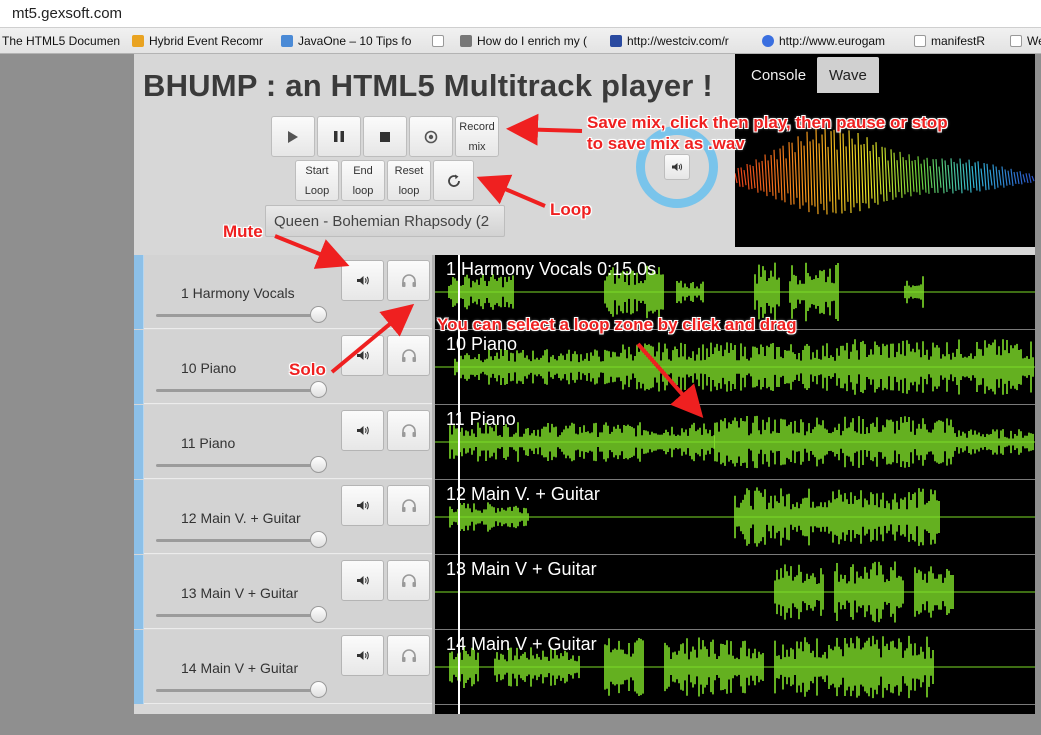 The image size is (1041, 735). I want to click on westciv-icon, so click(616, 41).